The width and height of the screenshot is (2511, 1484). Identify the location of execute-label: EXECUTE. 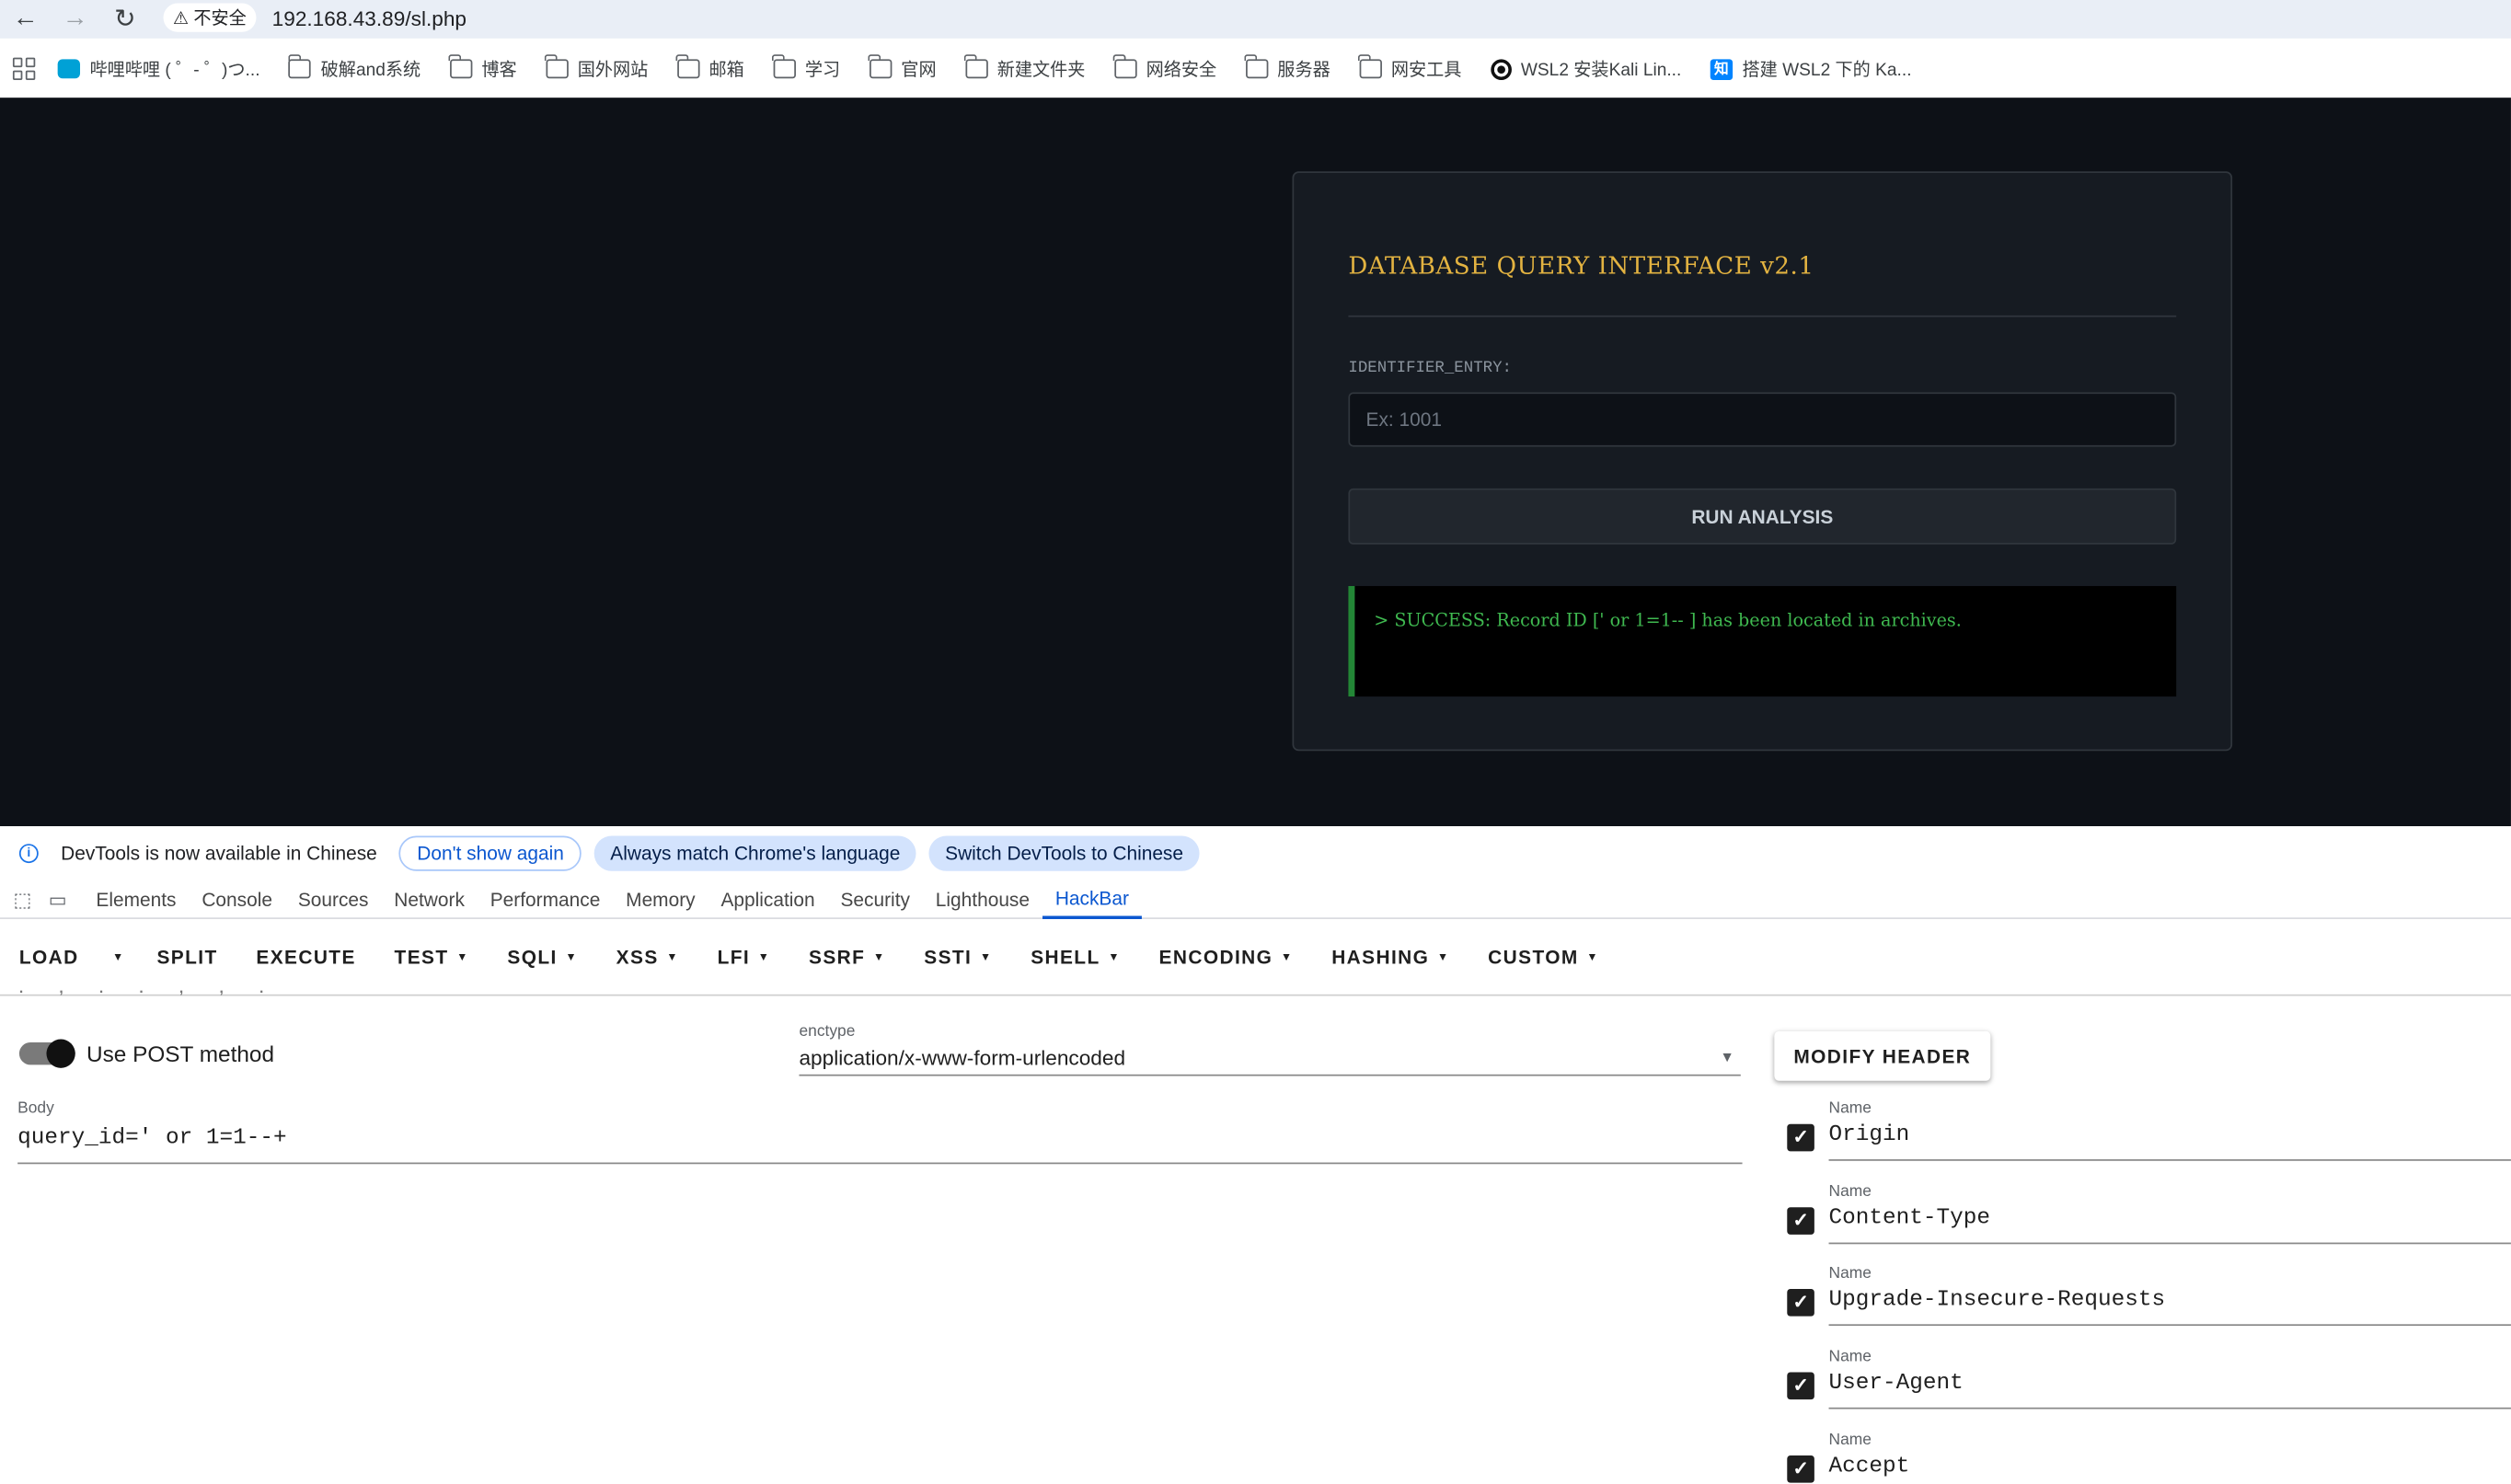
(306, 957).